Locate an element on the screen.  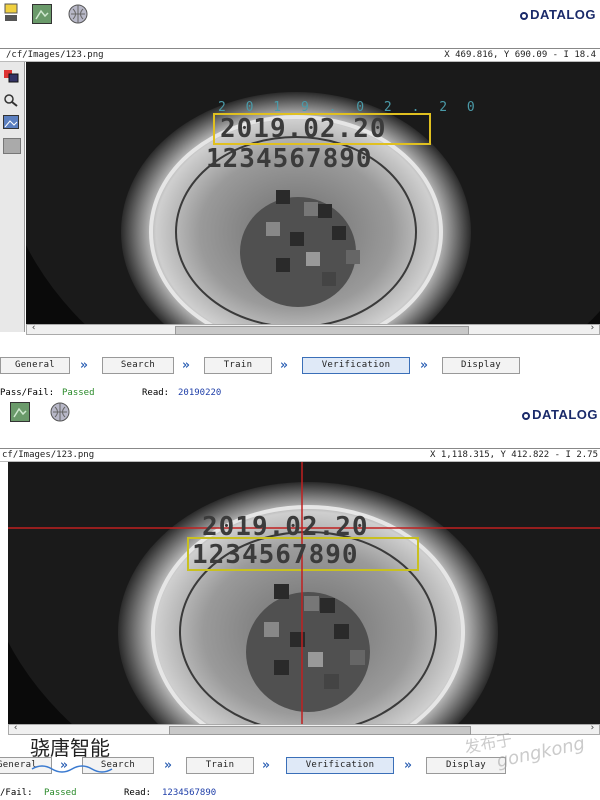
palette-icon is located at coordinates (11, 75).